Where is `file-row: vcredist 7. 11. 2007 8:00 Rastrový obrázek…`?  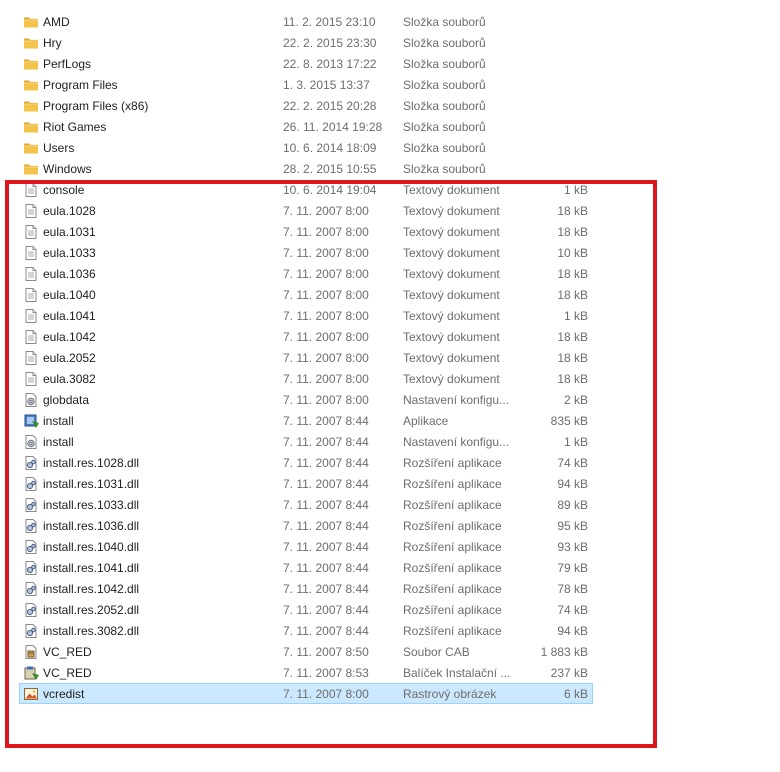 file-row: vcredist 7. 11. 2007 8:00 Rastrový obrázek… is located at coordinates (306, 693).